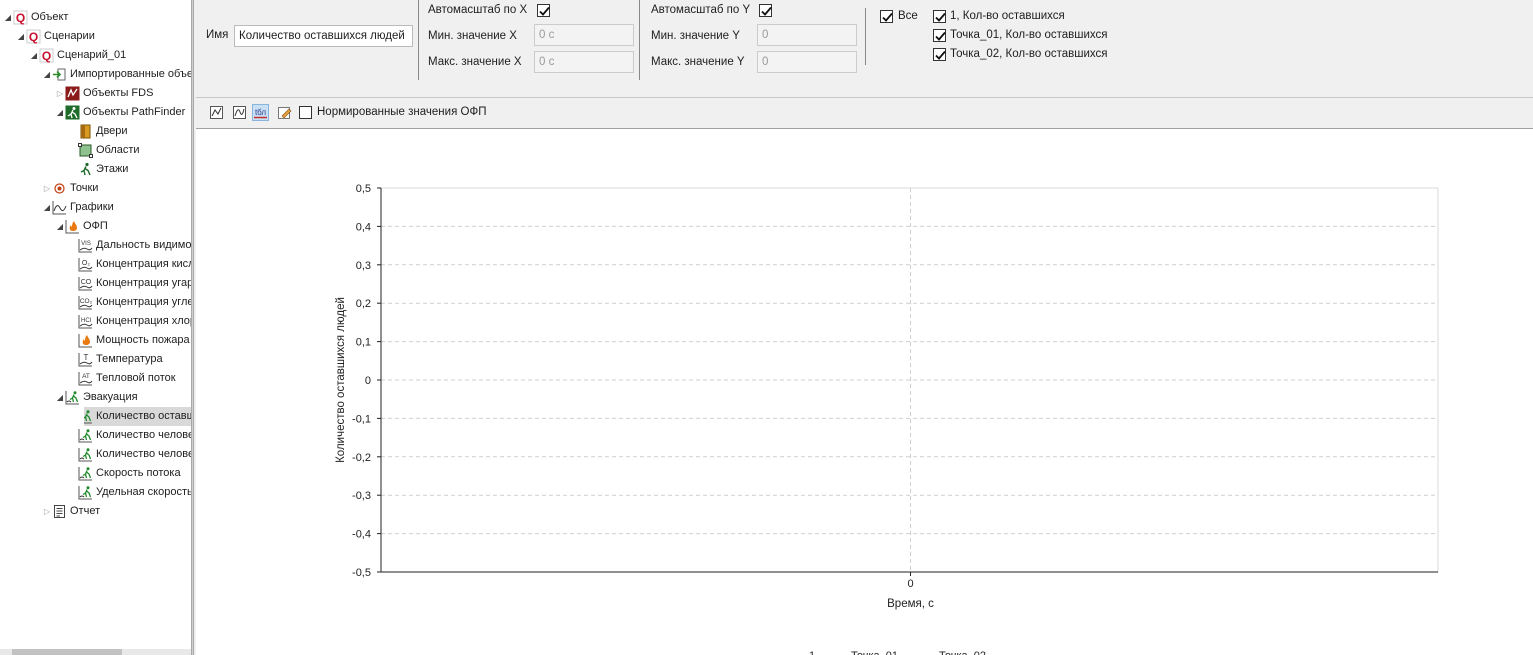  What do you see at coordinates (95, 264) in the screenshot?
I see `tree-node: O₂ Концентрация кисл` at bounding box center [95, 264].